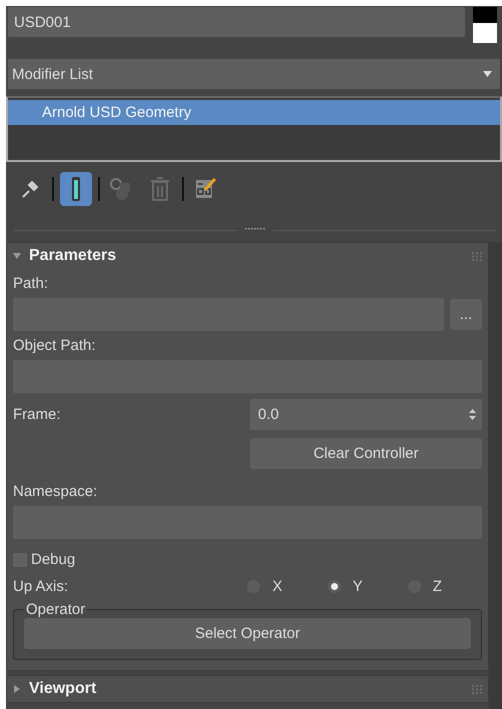 This screenshot has width=502, height=709. Describe the element at coordinates (62, 689) in the screenshot. I see `rollout-title: Viewport` at that location.